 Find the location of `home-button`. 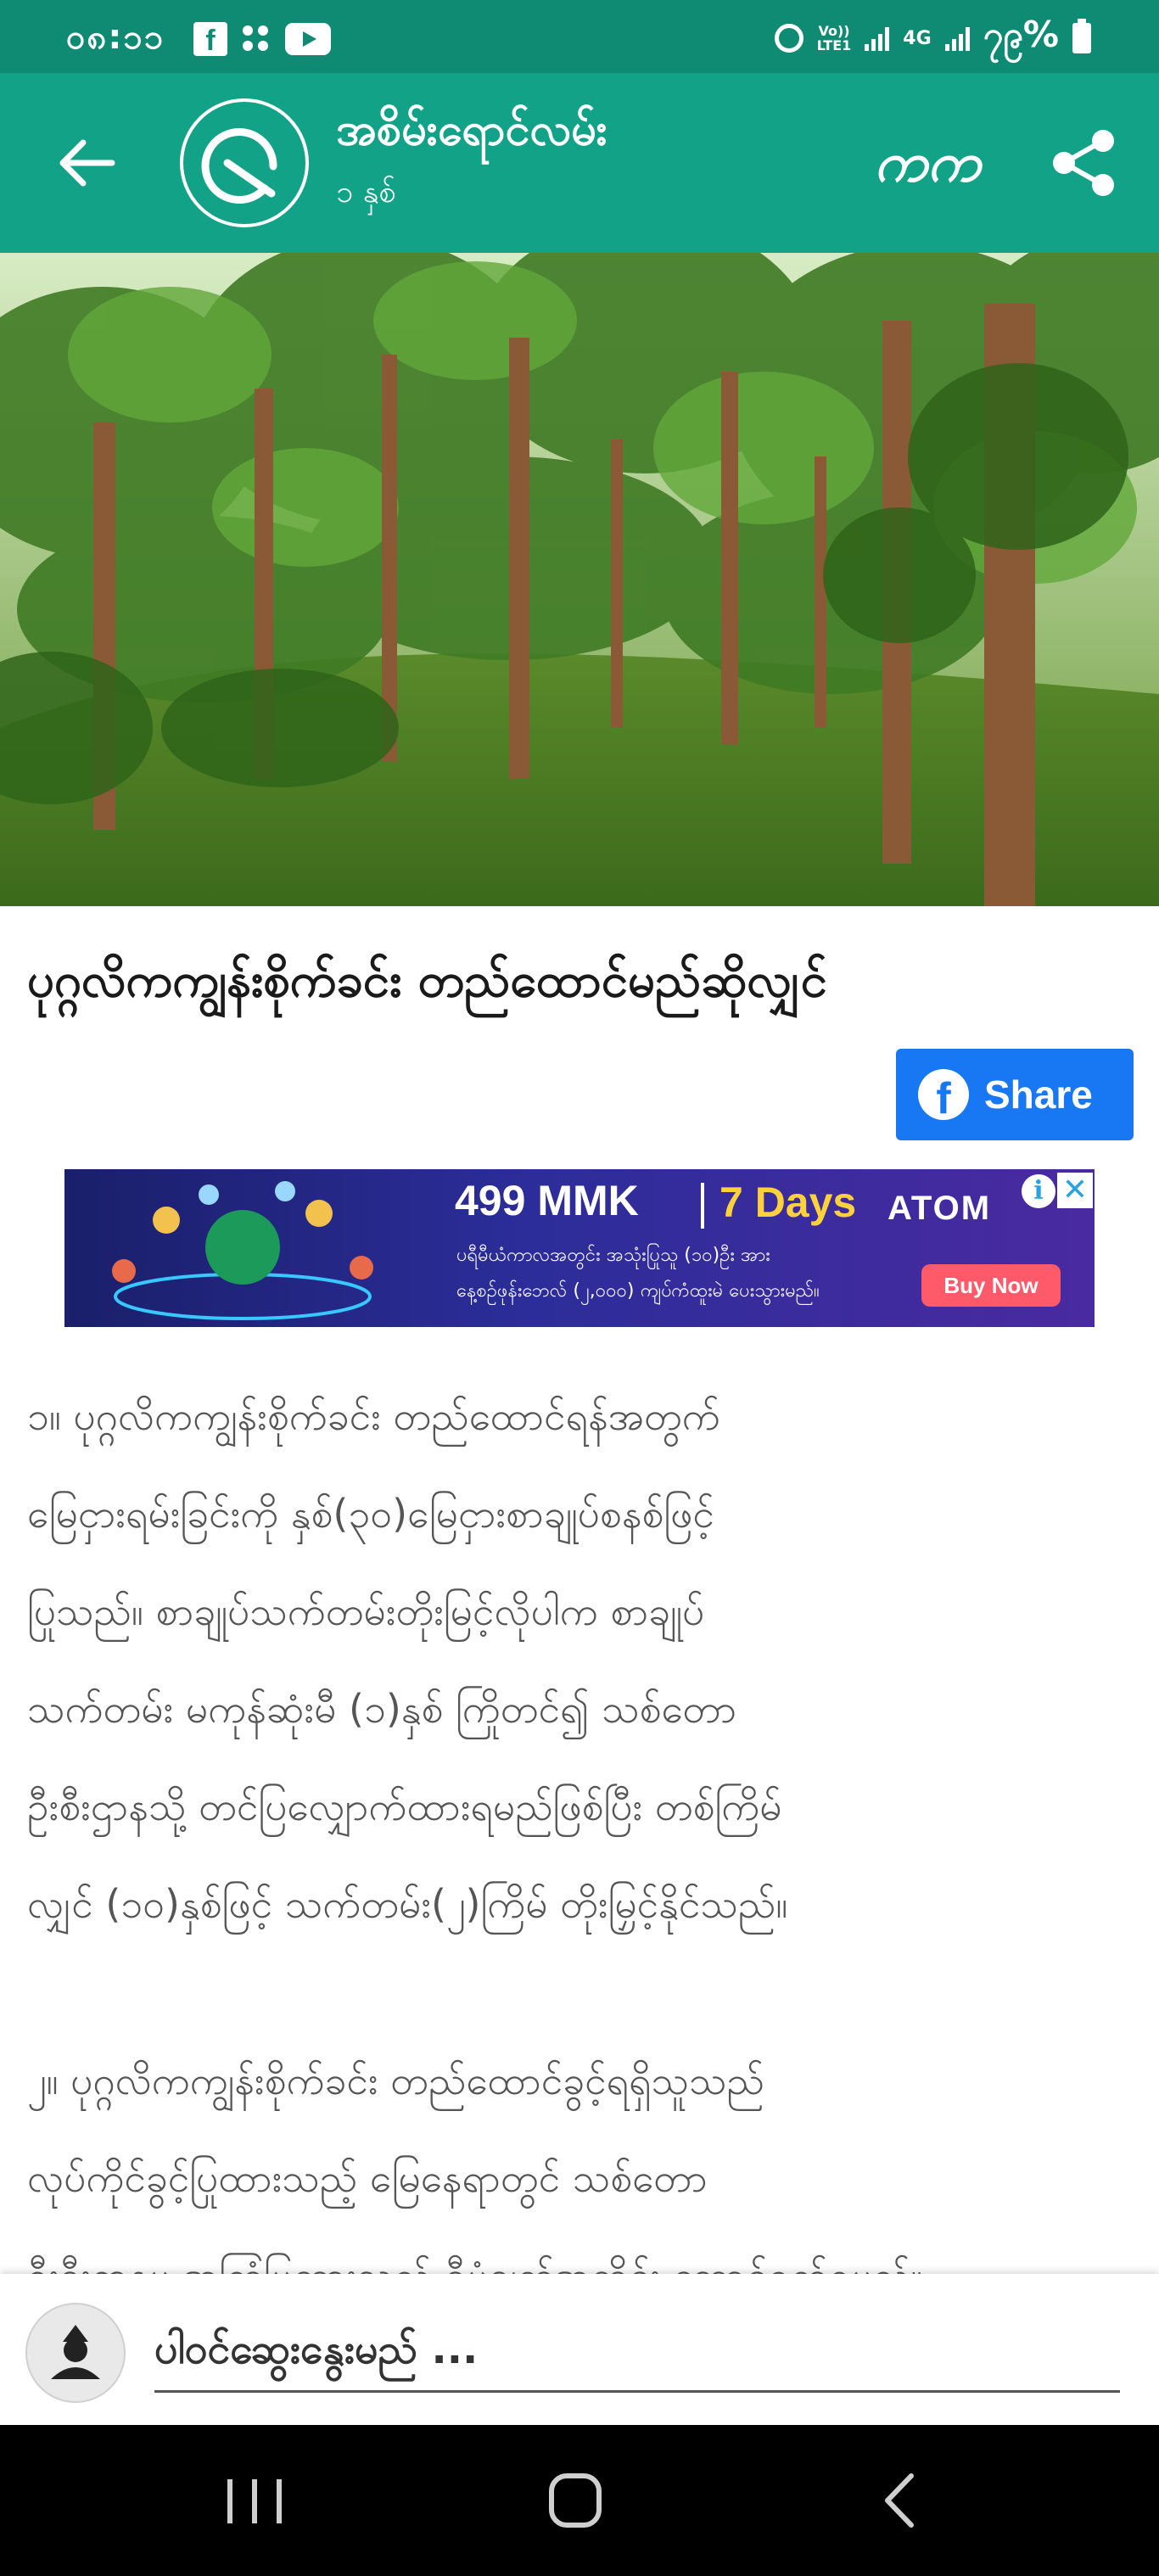

home-button is located at coordinates (575, 2501).